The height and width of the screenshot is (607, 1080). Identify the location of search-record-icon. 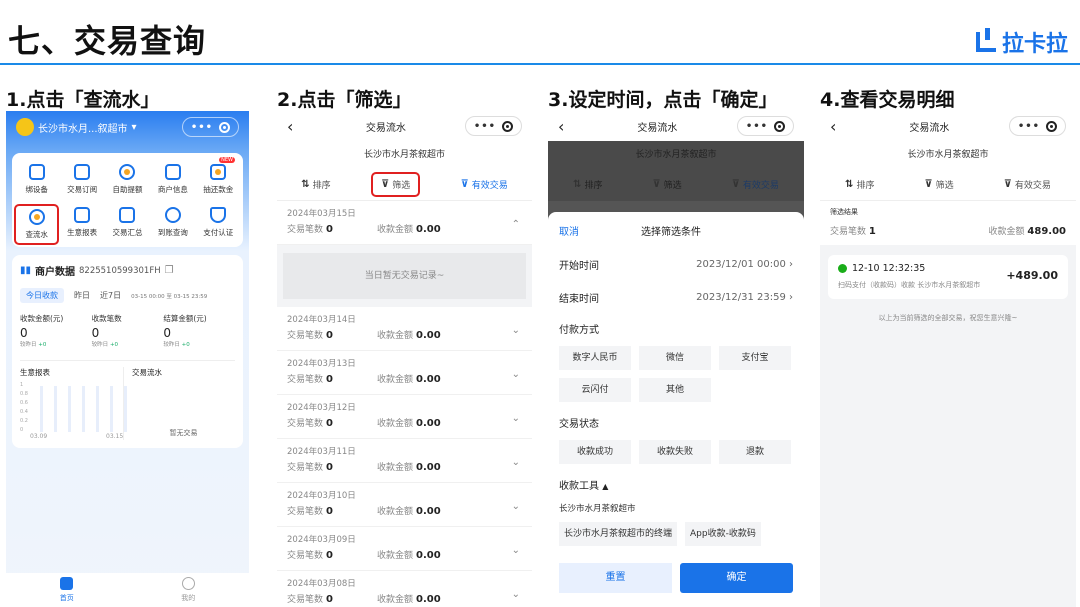
(36, 217).